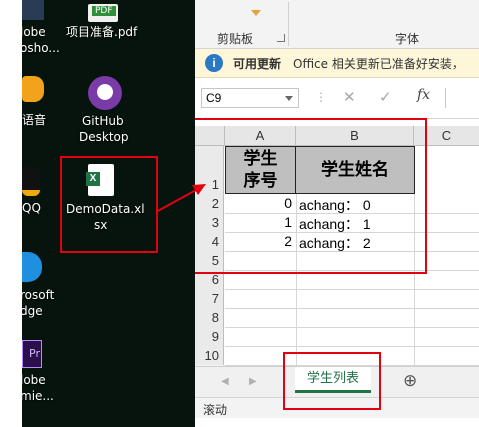  I want to click on annotation-arrow, so click(180, 198).